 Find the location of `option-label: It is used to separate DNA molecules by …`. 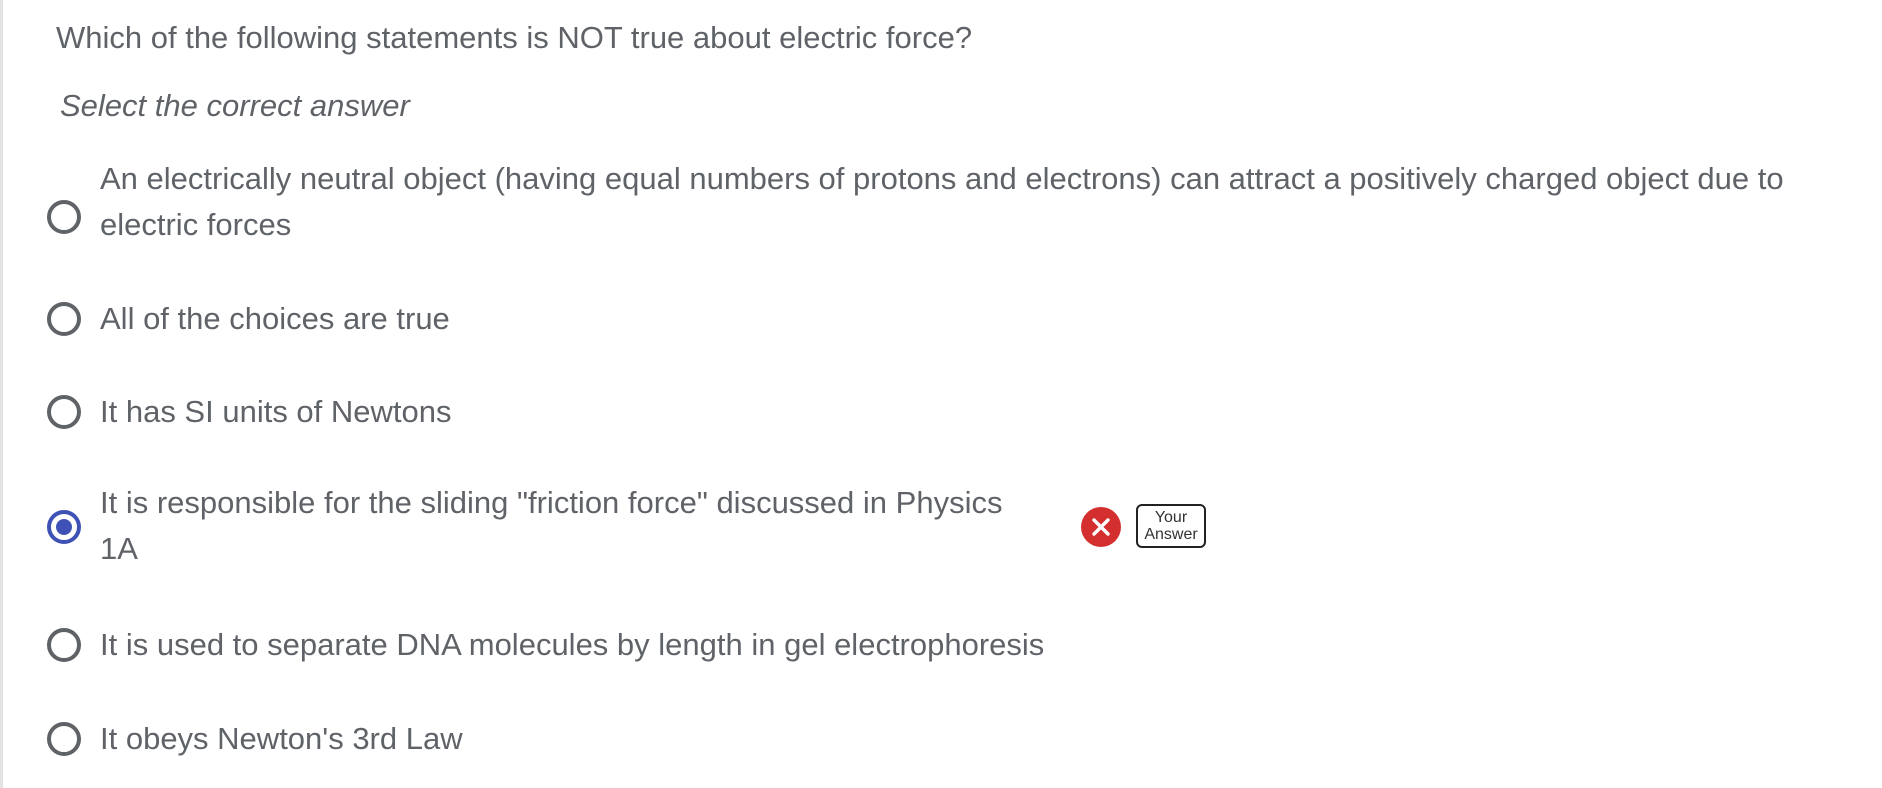

option-label: It is used to separate DNA molecules by … is located at coordinates (572, 644).